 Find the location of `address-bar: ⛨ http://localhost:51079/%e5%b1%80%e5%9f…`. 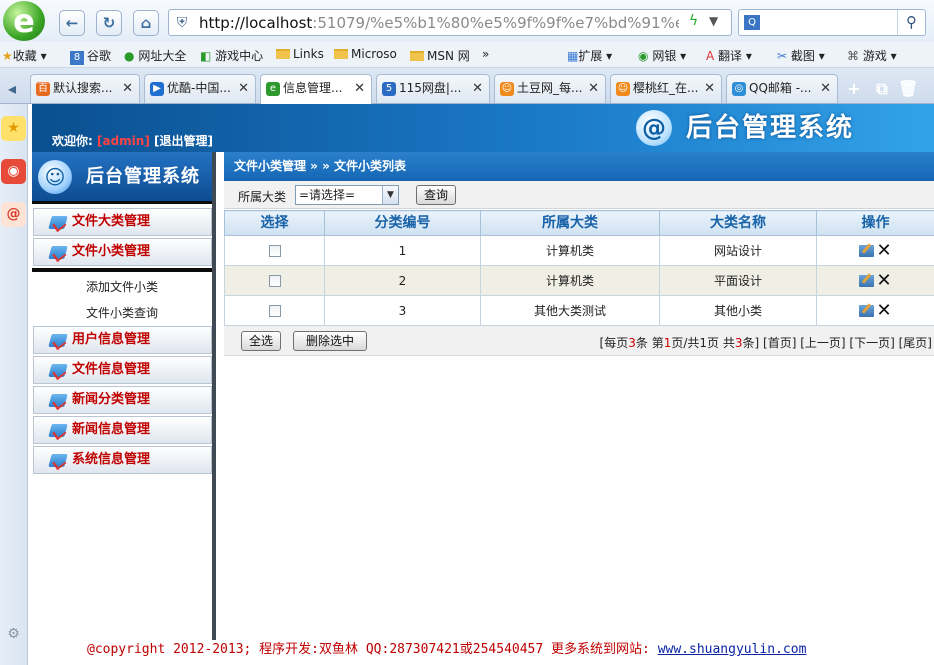

address-bar: ⛨ http://localhost:51079/%e5%b1%80%e5%9f… is located at coordinates (450, 22).